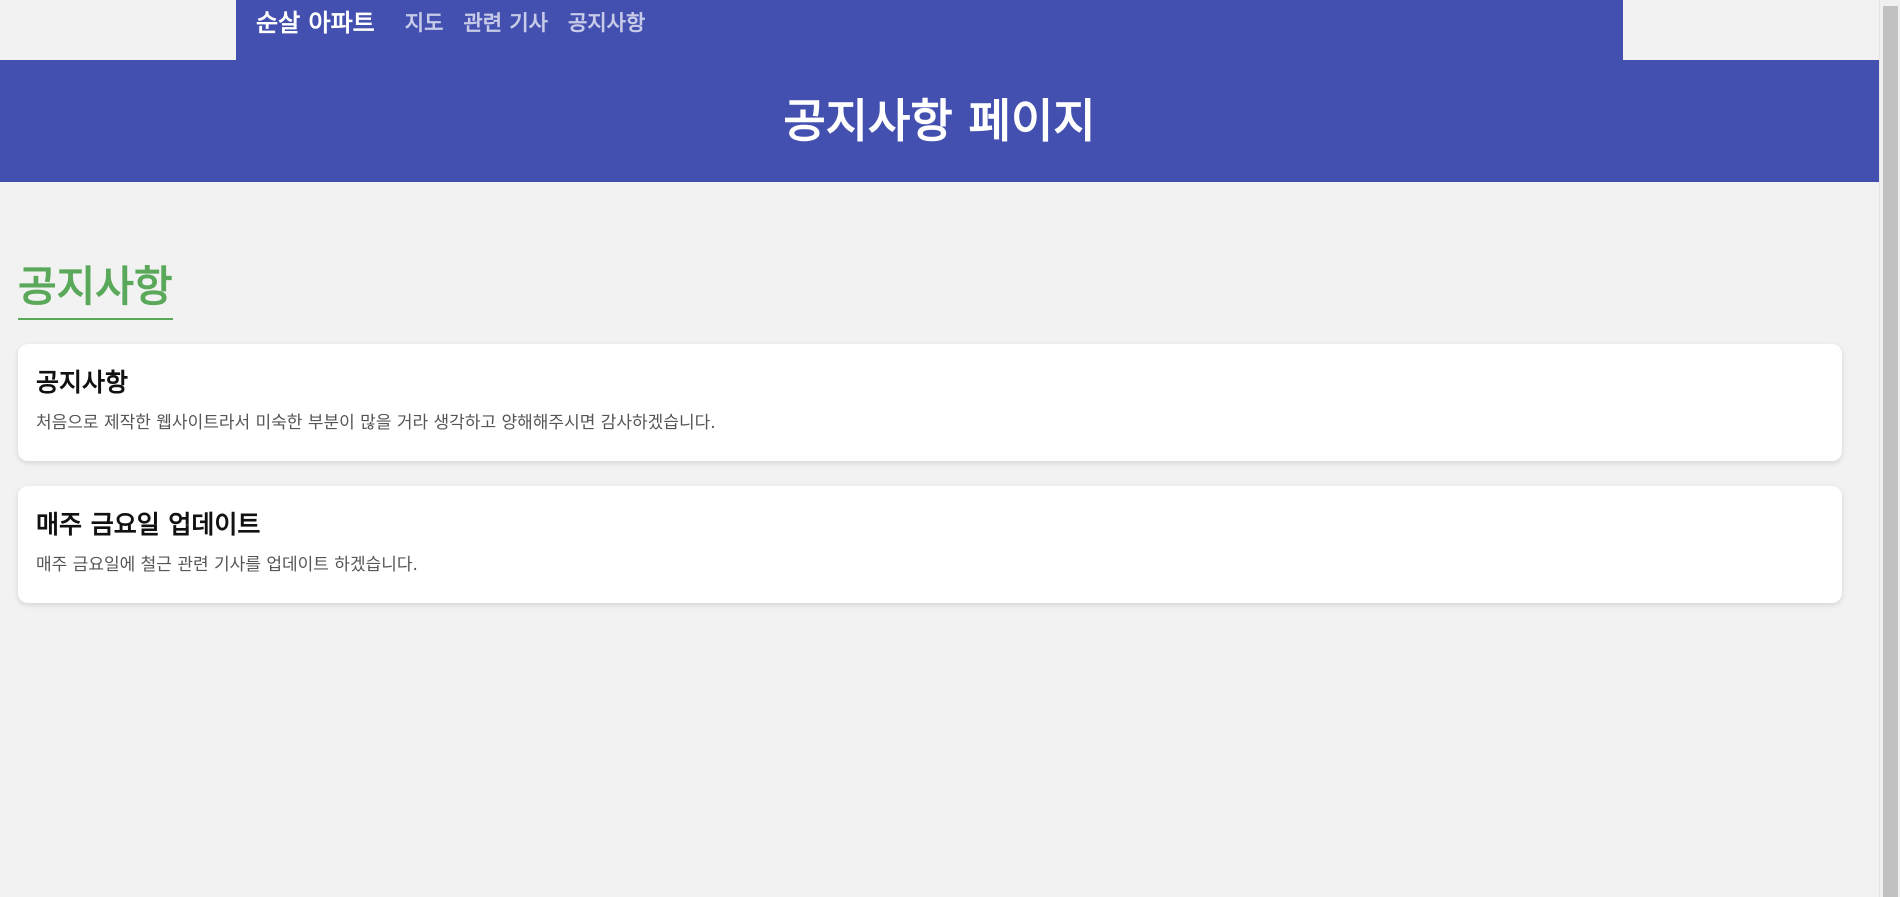 Image resolution: width=1900 pixels, height=897 pixels. I want to click on nav-link-map: 지도, so click(424, 23).